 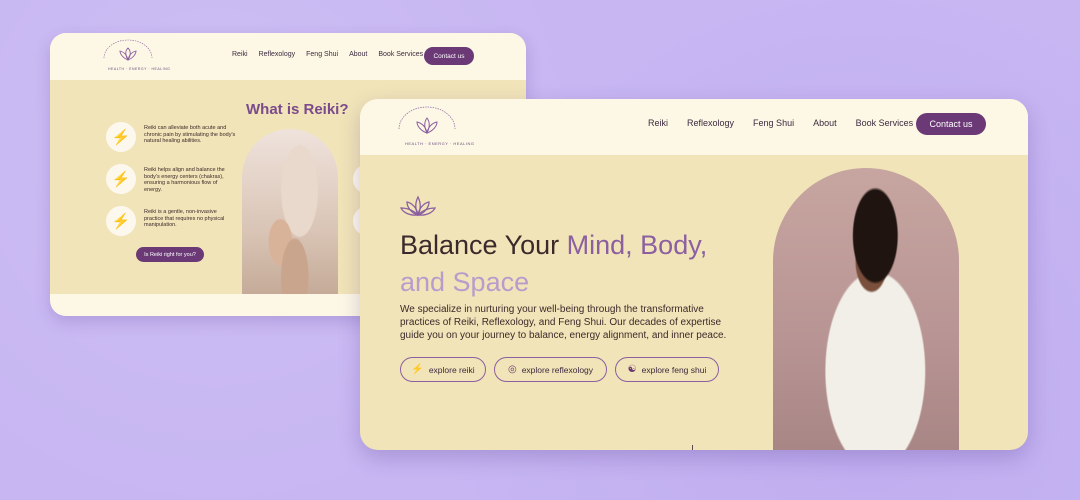 I want to click on spiral-icon: ◎, so click(x=512, y=369).